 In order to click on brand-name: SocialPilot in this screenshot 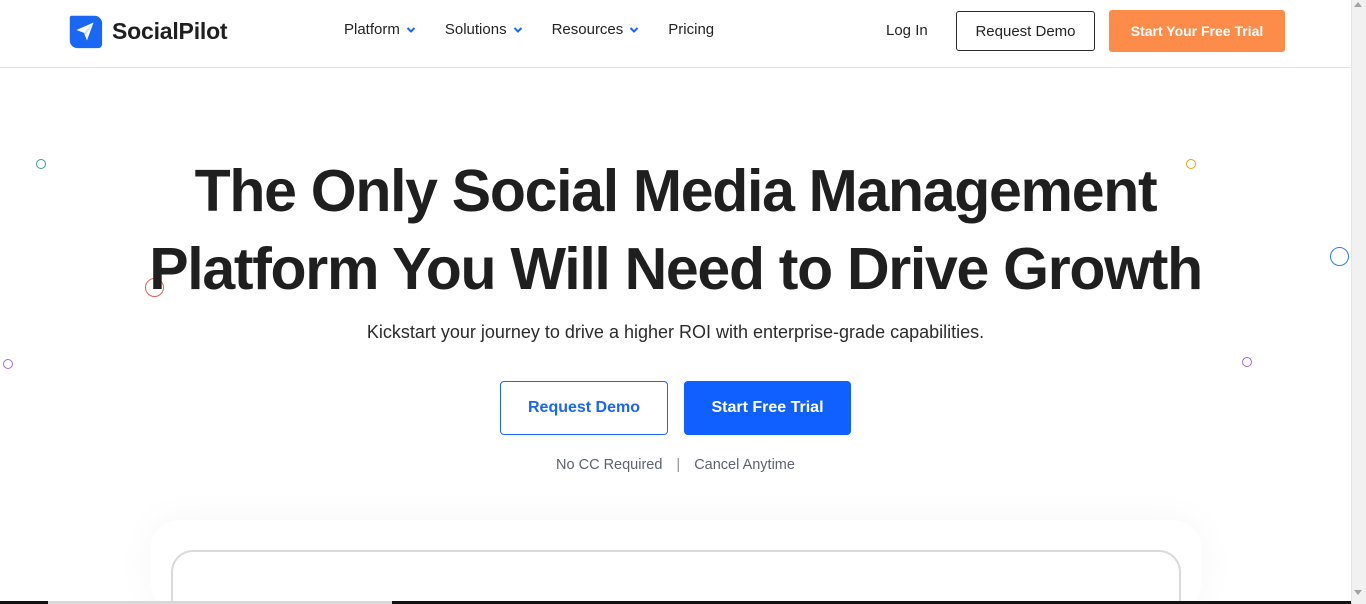, I will do `click(170, 30)`.